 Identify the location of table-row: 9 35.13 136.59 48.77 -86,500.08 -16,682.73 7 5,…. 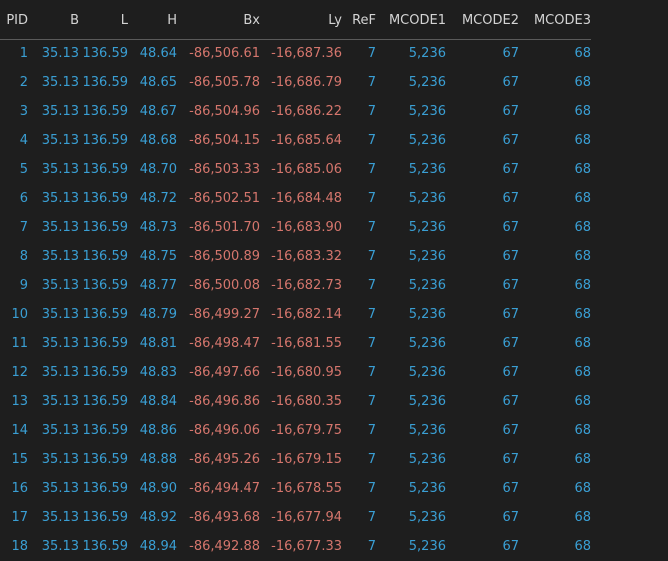
(295, 285).